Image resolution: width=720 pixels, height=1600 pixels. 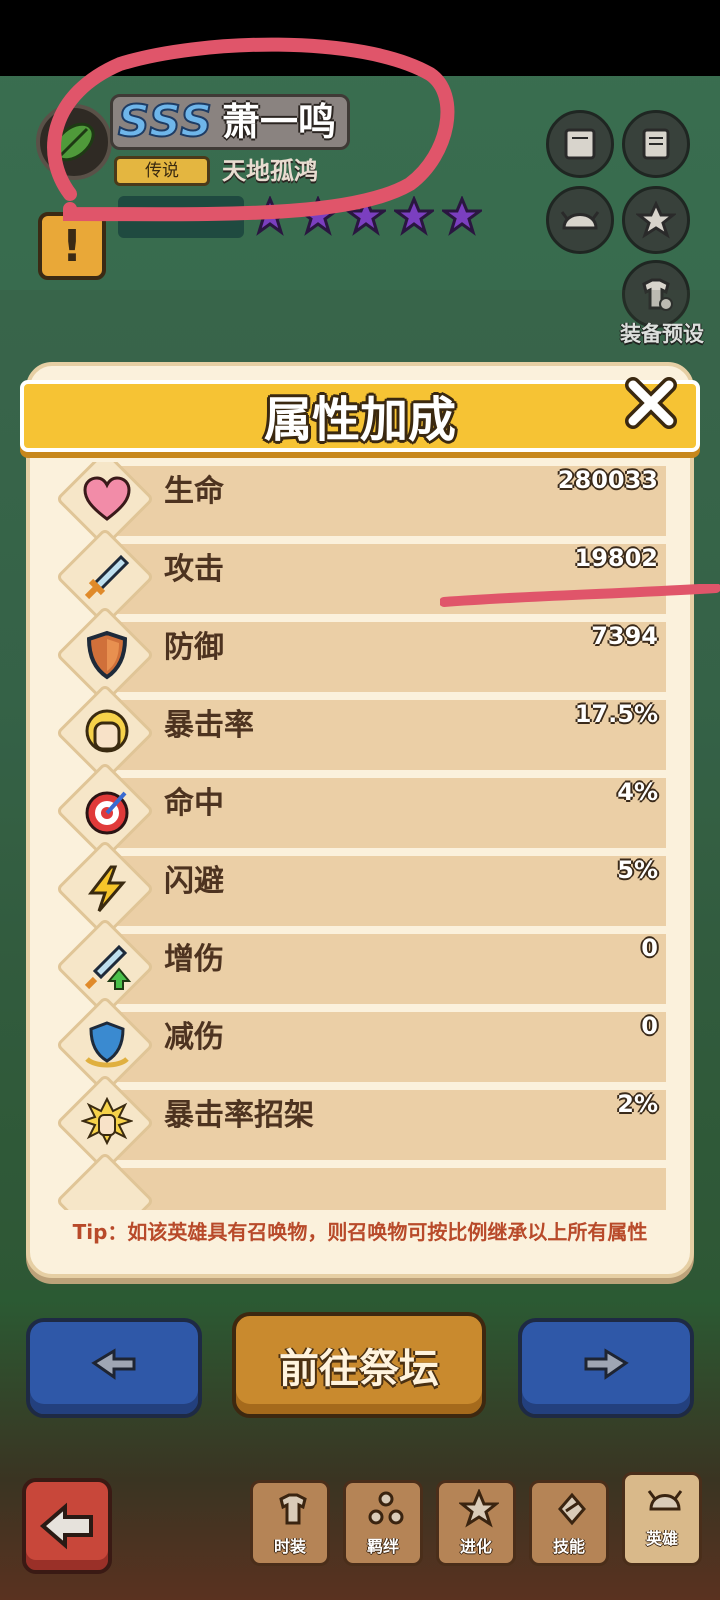 I want to click on go-to-altar-button: 前往祭坛, so click(x=359, y=1365).